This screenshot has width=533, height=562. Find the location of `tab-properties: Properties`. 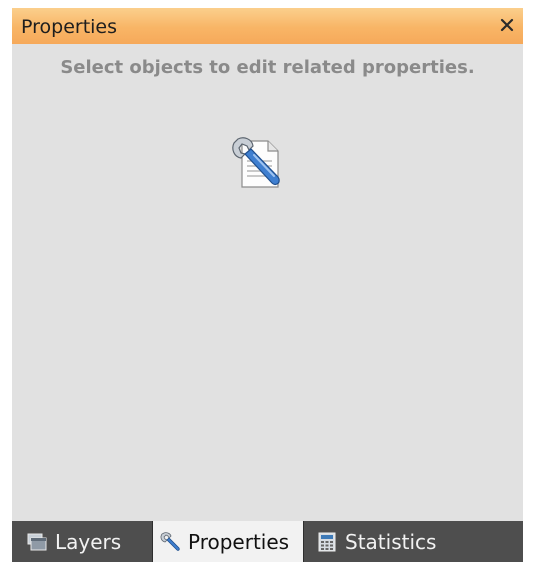

tab-properties: Properties is located at coordinates (228, 541).